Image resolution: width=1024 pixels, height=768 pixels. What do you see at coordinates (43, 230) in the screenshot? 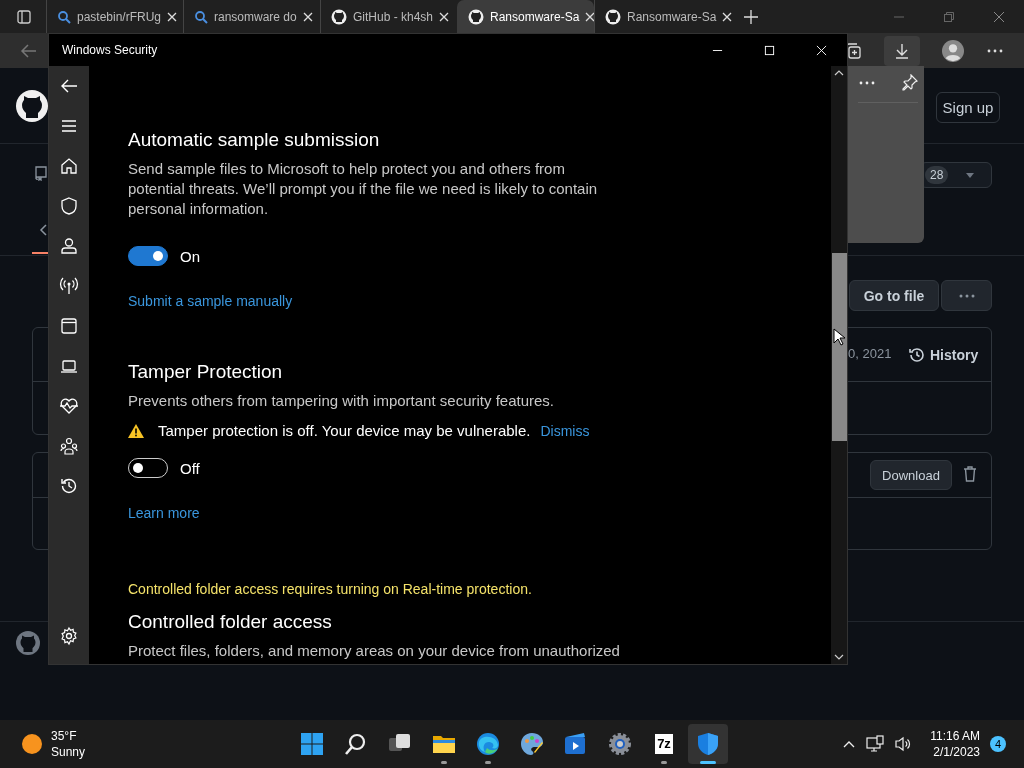
I see `chevron-left-icon` at bounding box center [43, 230].